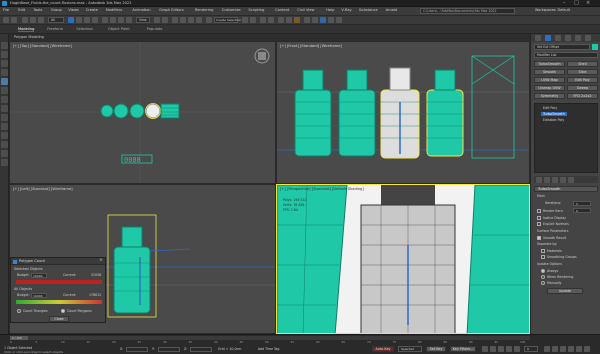 This screenshot has width=600, height=354. I want to click on menu-item: Content, so click(282, 10).